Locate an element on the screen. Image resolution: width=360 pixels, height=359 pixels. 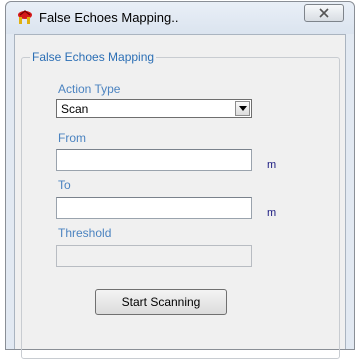
from-label: From is located at coordinates (72, 138).